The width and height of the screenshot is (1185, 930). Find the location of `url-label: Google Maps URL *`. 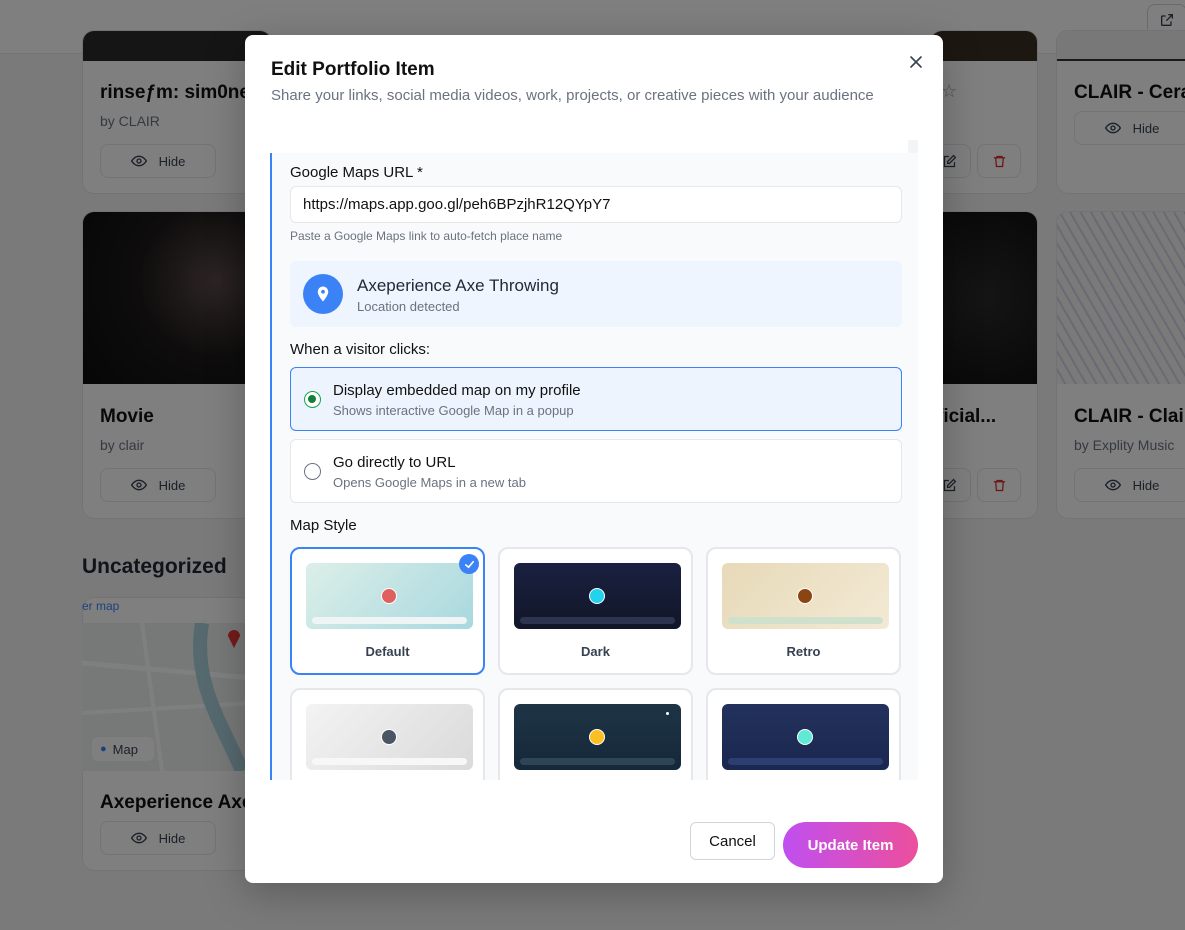

url-label: Google Maps URL * is located at coordinates (356, 172).